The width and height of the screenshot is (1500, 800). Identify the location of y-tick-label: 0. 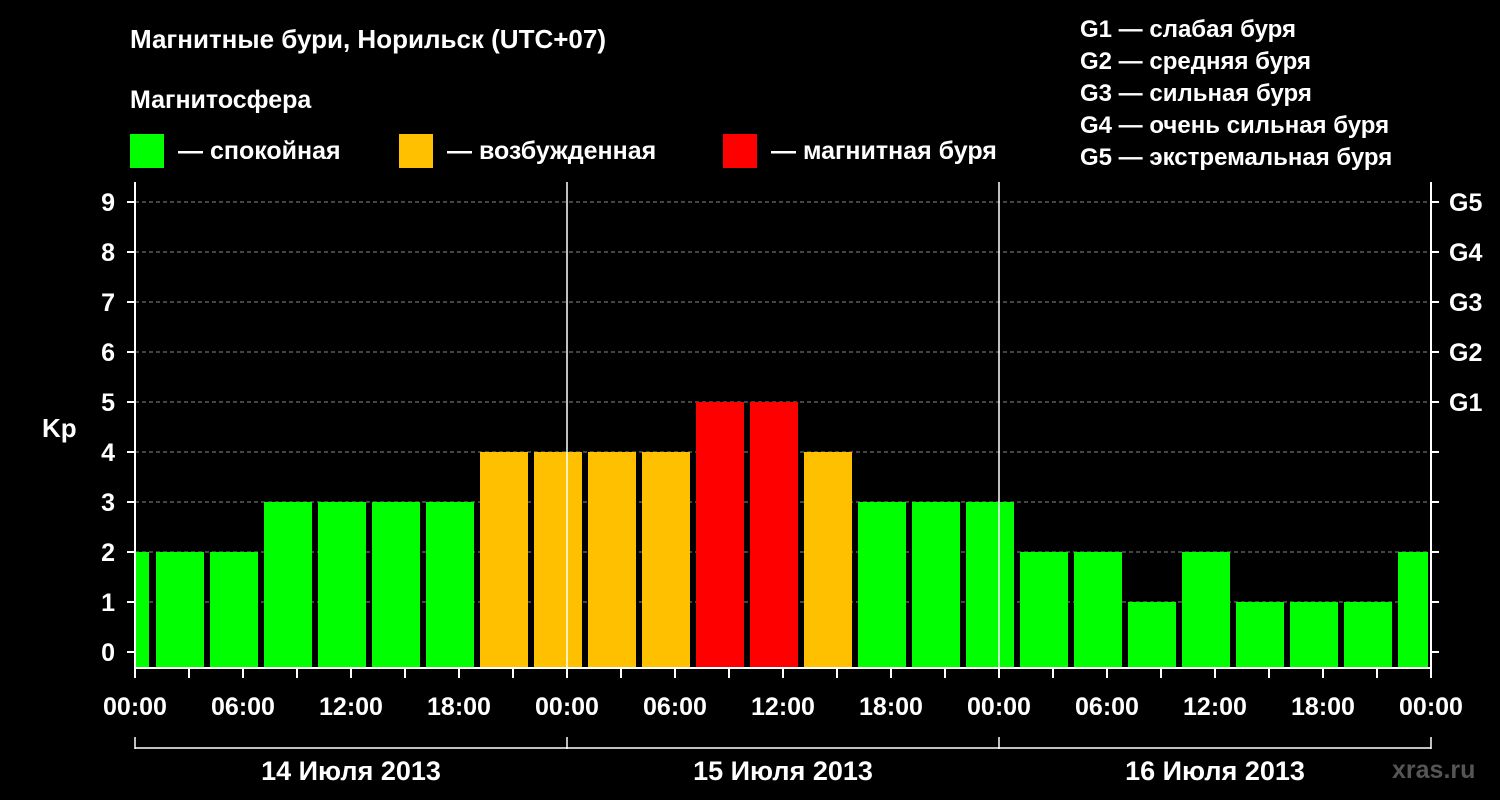
(108, 653).